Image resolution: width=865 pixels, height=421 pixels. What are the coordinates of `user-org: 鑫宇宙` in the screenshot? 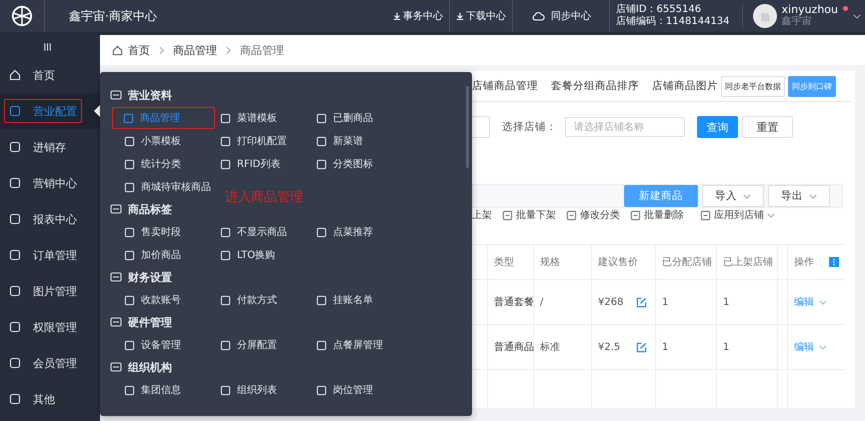 It's located at (797, 22).